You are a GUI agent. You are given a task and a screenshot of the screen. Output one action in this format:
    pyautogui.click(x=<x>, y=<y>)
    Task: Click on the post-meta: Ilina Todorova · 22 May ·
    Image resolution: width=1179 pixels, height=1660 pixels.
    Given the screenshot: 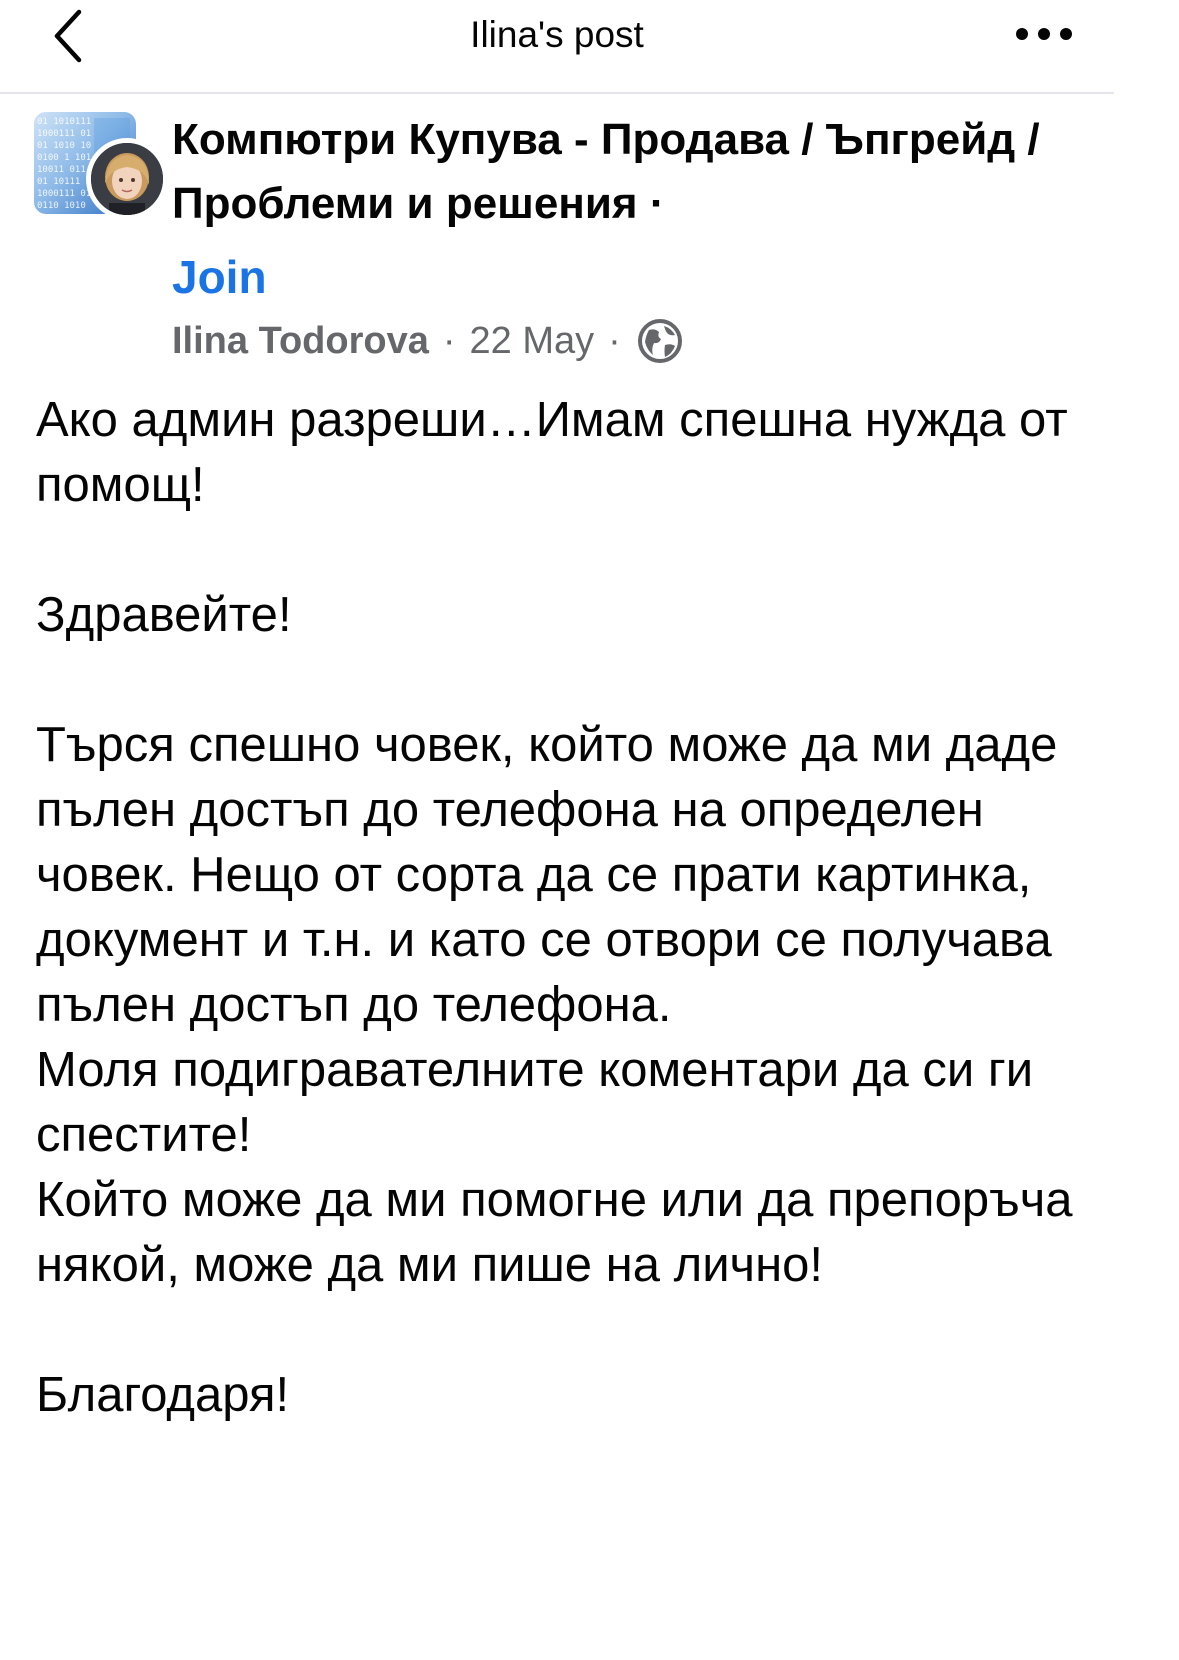 What is the action you would take?
    pyautogui.click(x=427, y=341)
    